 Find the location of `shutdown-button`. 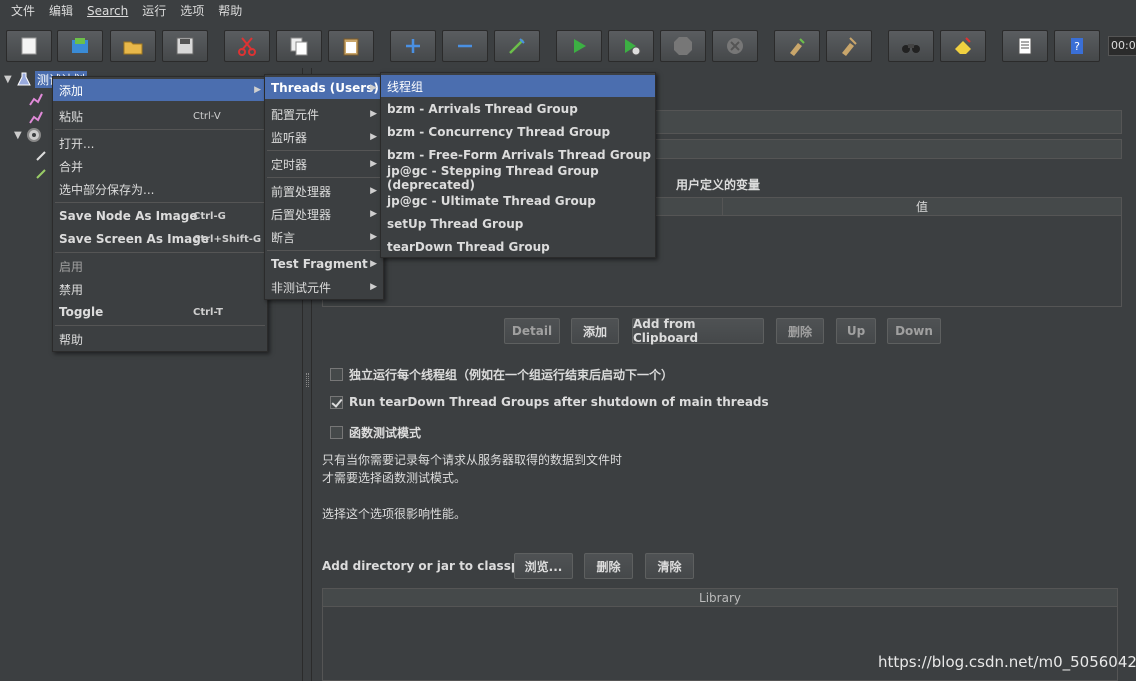

shutdown-button is located at coordinates (735, 46).